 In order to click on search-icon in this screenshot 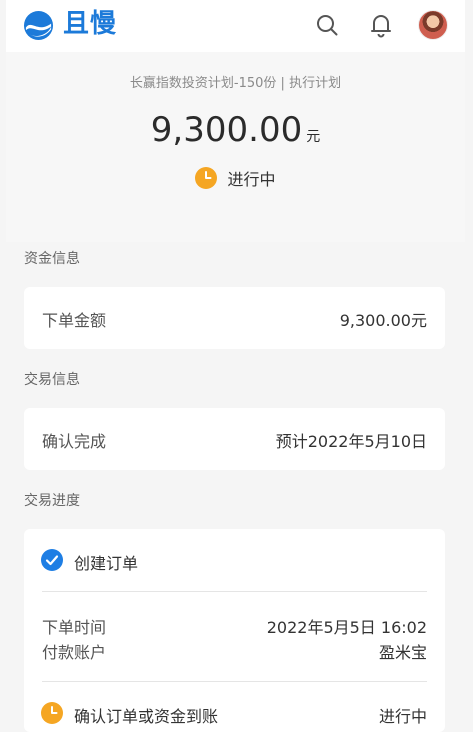, I will do `click(327, 25)`.